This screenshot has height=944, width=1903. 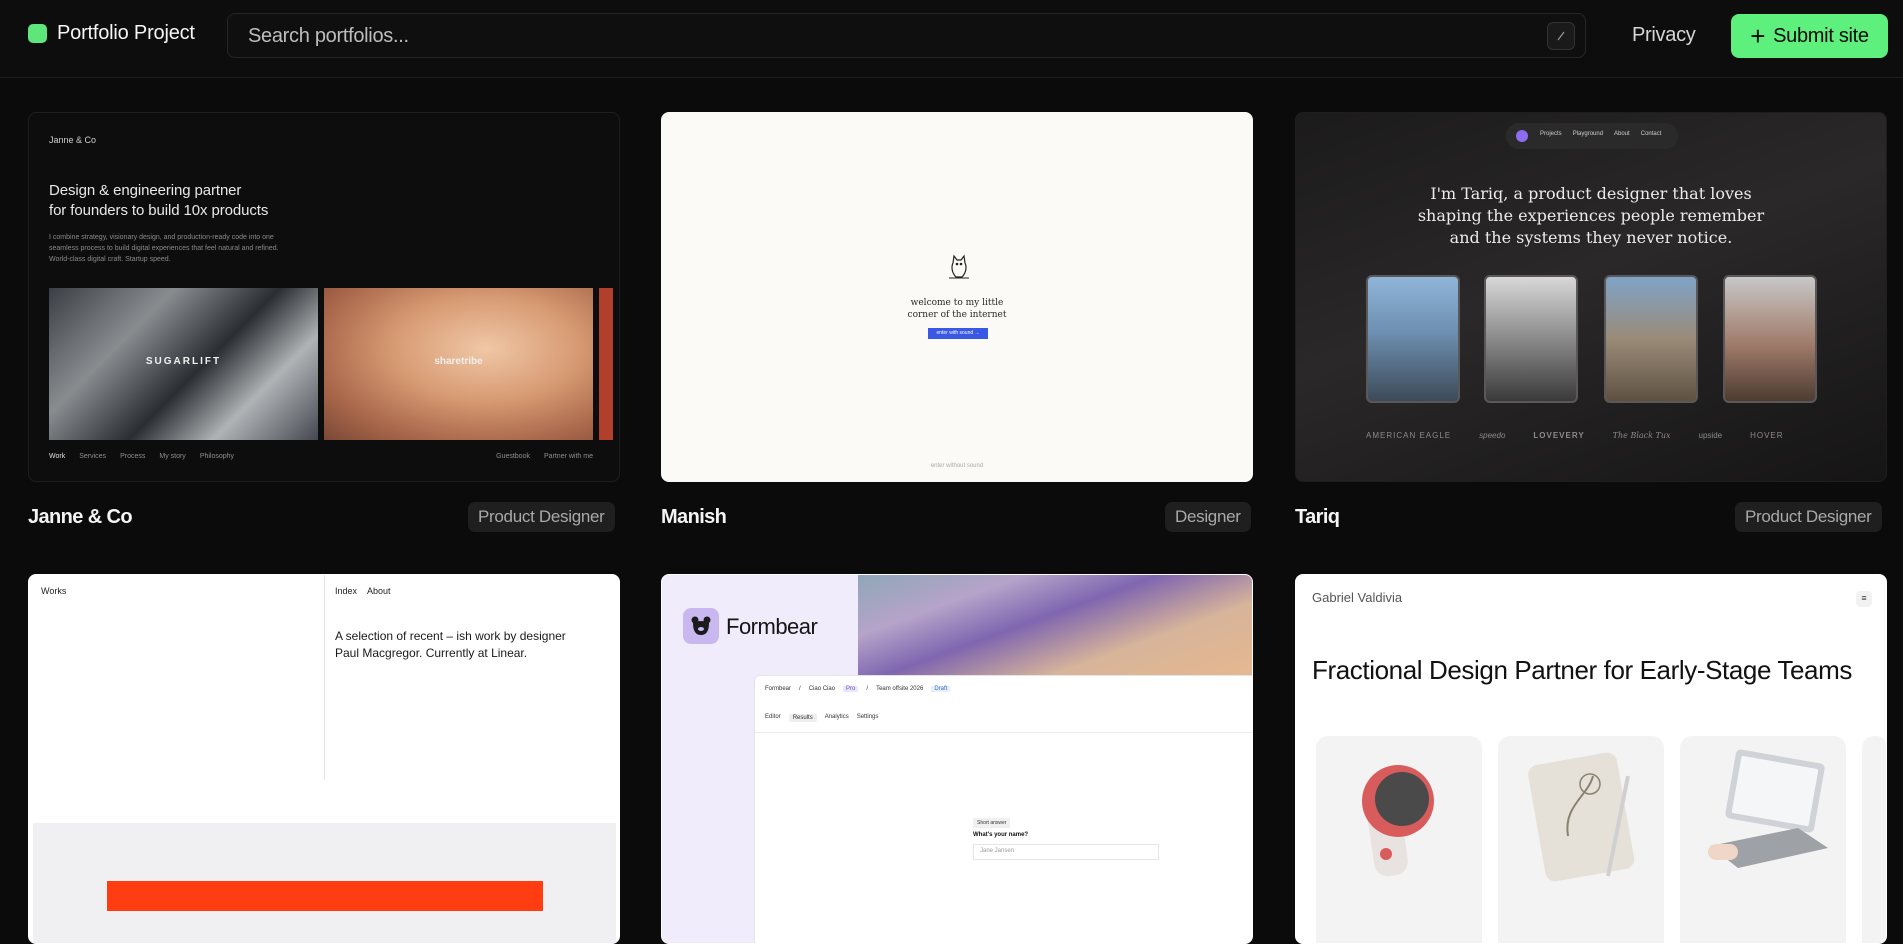 I want to click on headline-line: Design & engineering partner, so click(x=145, y=190).